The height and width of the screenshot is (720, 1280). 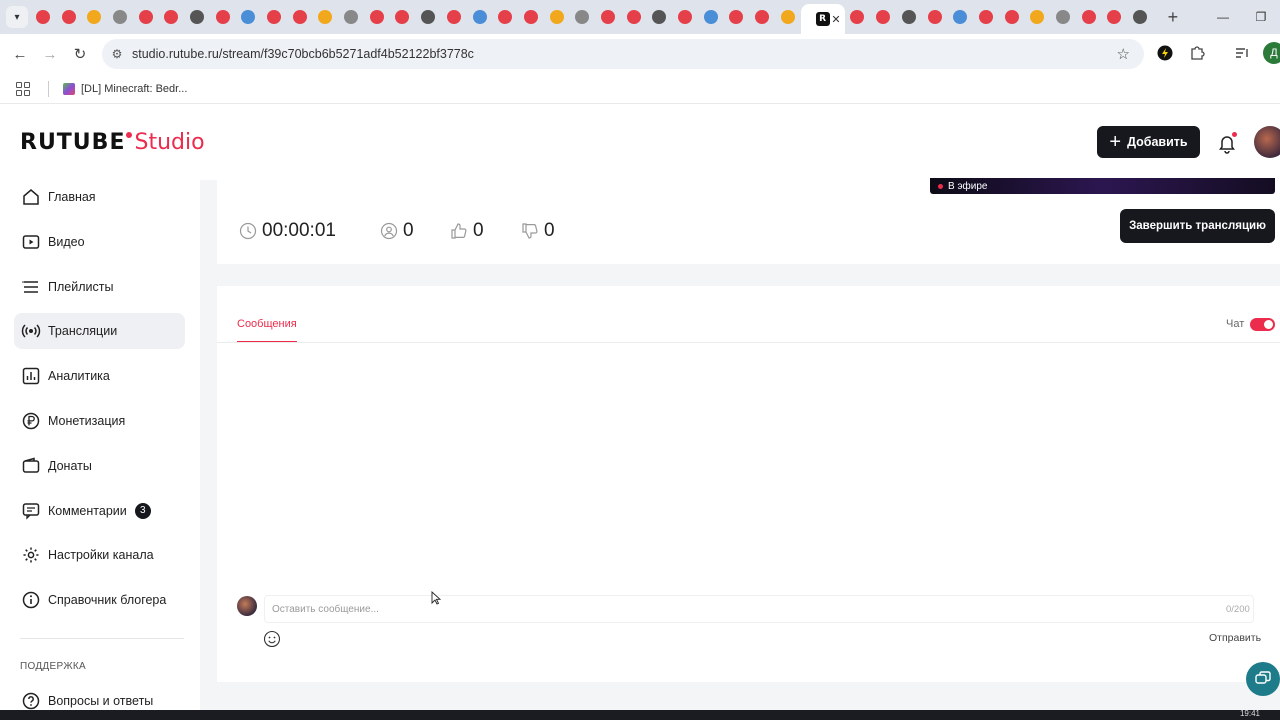 What do you see at coordinates (530, 231) in the screenshot?
I see `thumbs-down-icon` at bounding box center [530, 231].